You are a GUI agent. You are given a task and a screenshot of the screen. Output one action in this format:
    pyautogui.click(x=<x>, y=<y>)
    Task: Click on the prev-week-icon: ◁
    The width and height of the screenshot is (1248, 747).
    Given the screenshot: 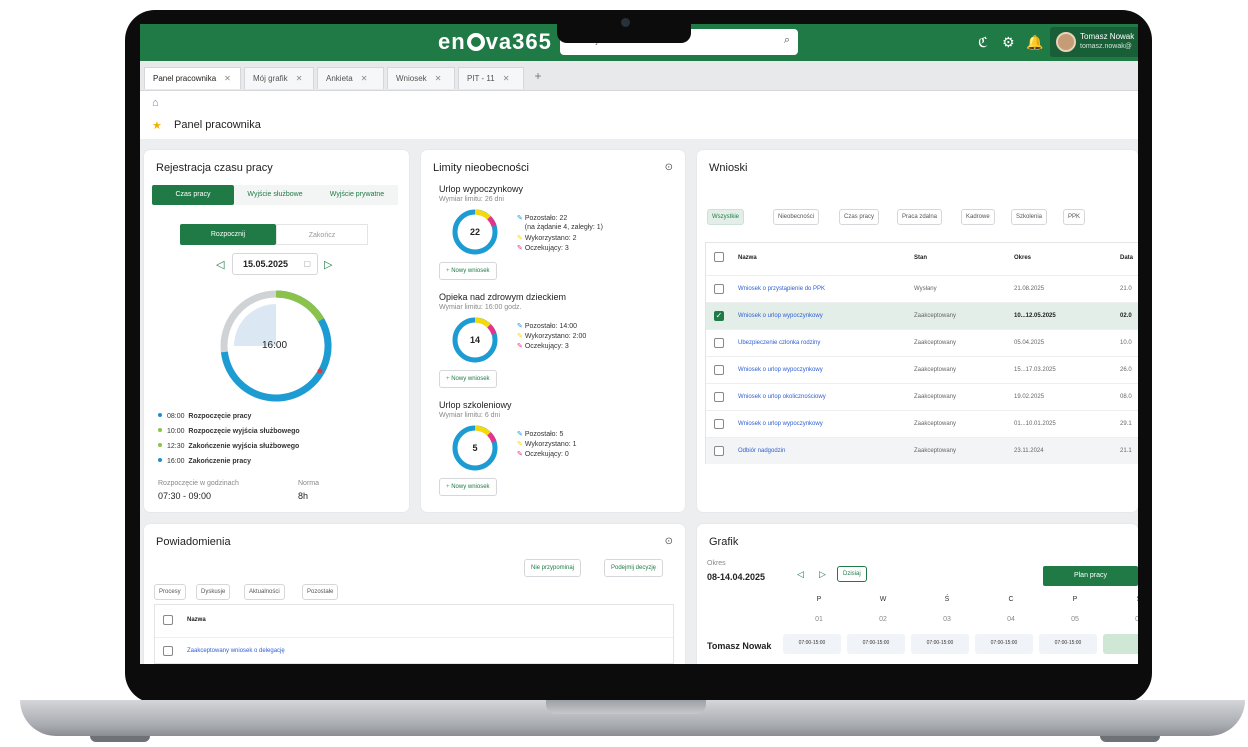 What is the action you would take?
    pyautogui.click(x=800, y=574)
    